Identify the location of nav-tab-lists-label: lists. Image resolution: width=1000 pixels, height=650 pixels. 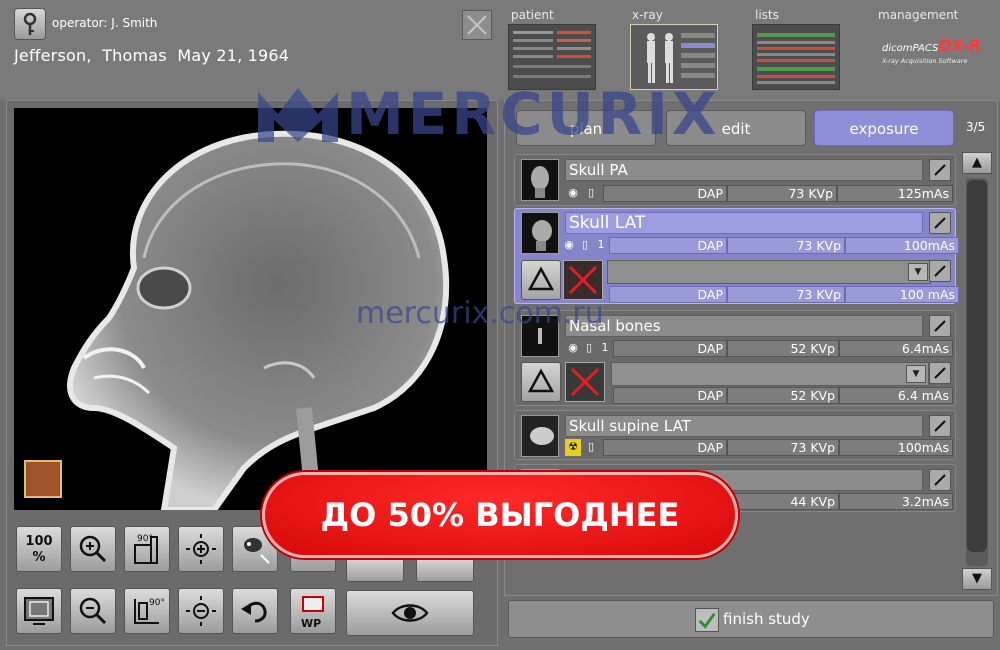
(767, 15).